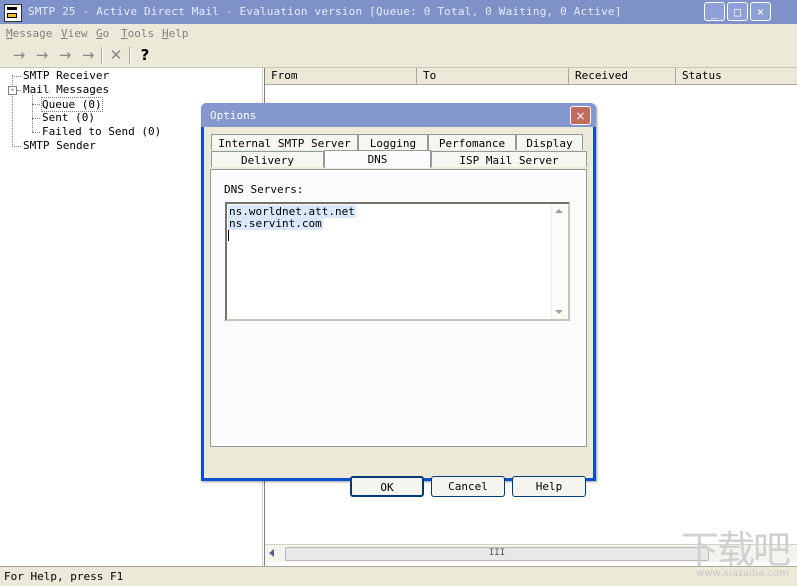  Describe the element at coordinates (559, 211) in the screenshot. I see `scroll-up-icon` at that location.